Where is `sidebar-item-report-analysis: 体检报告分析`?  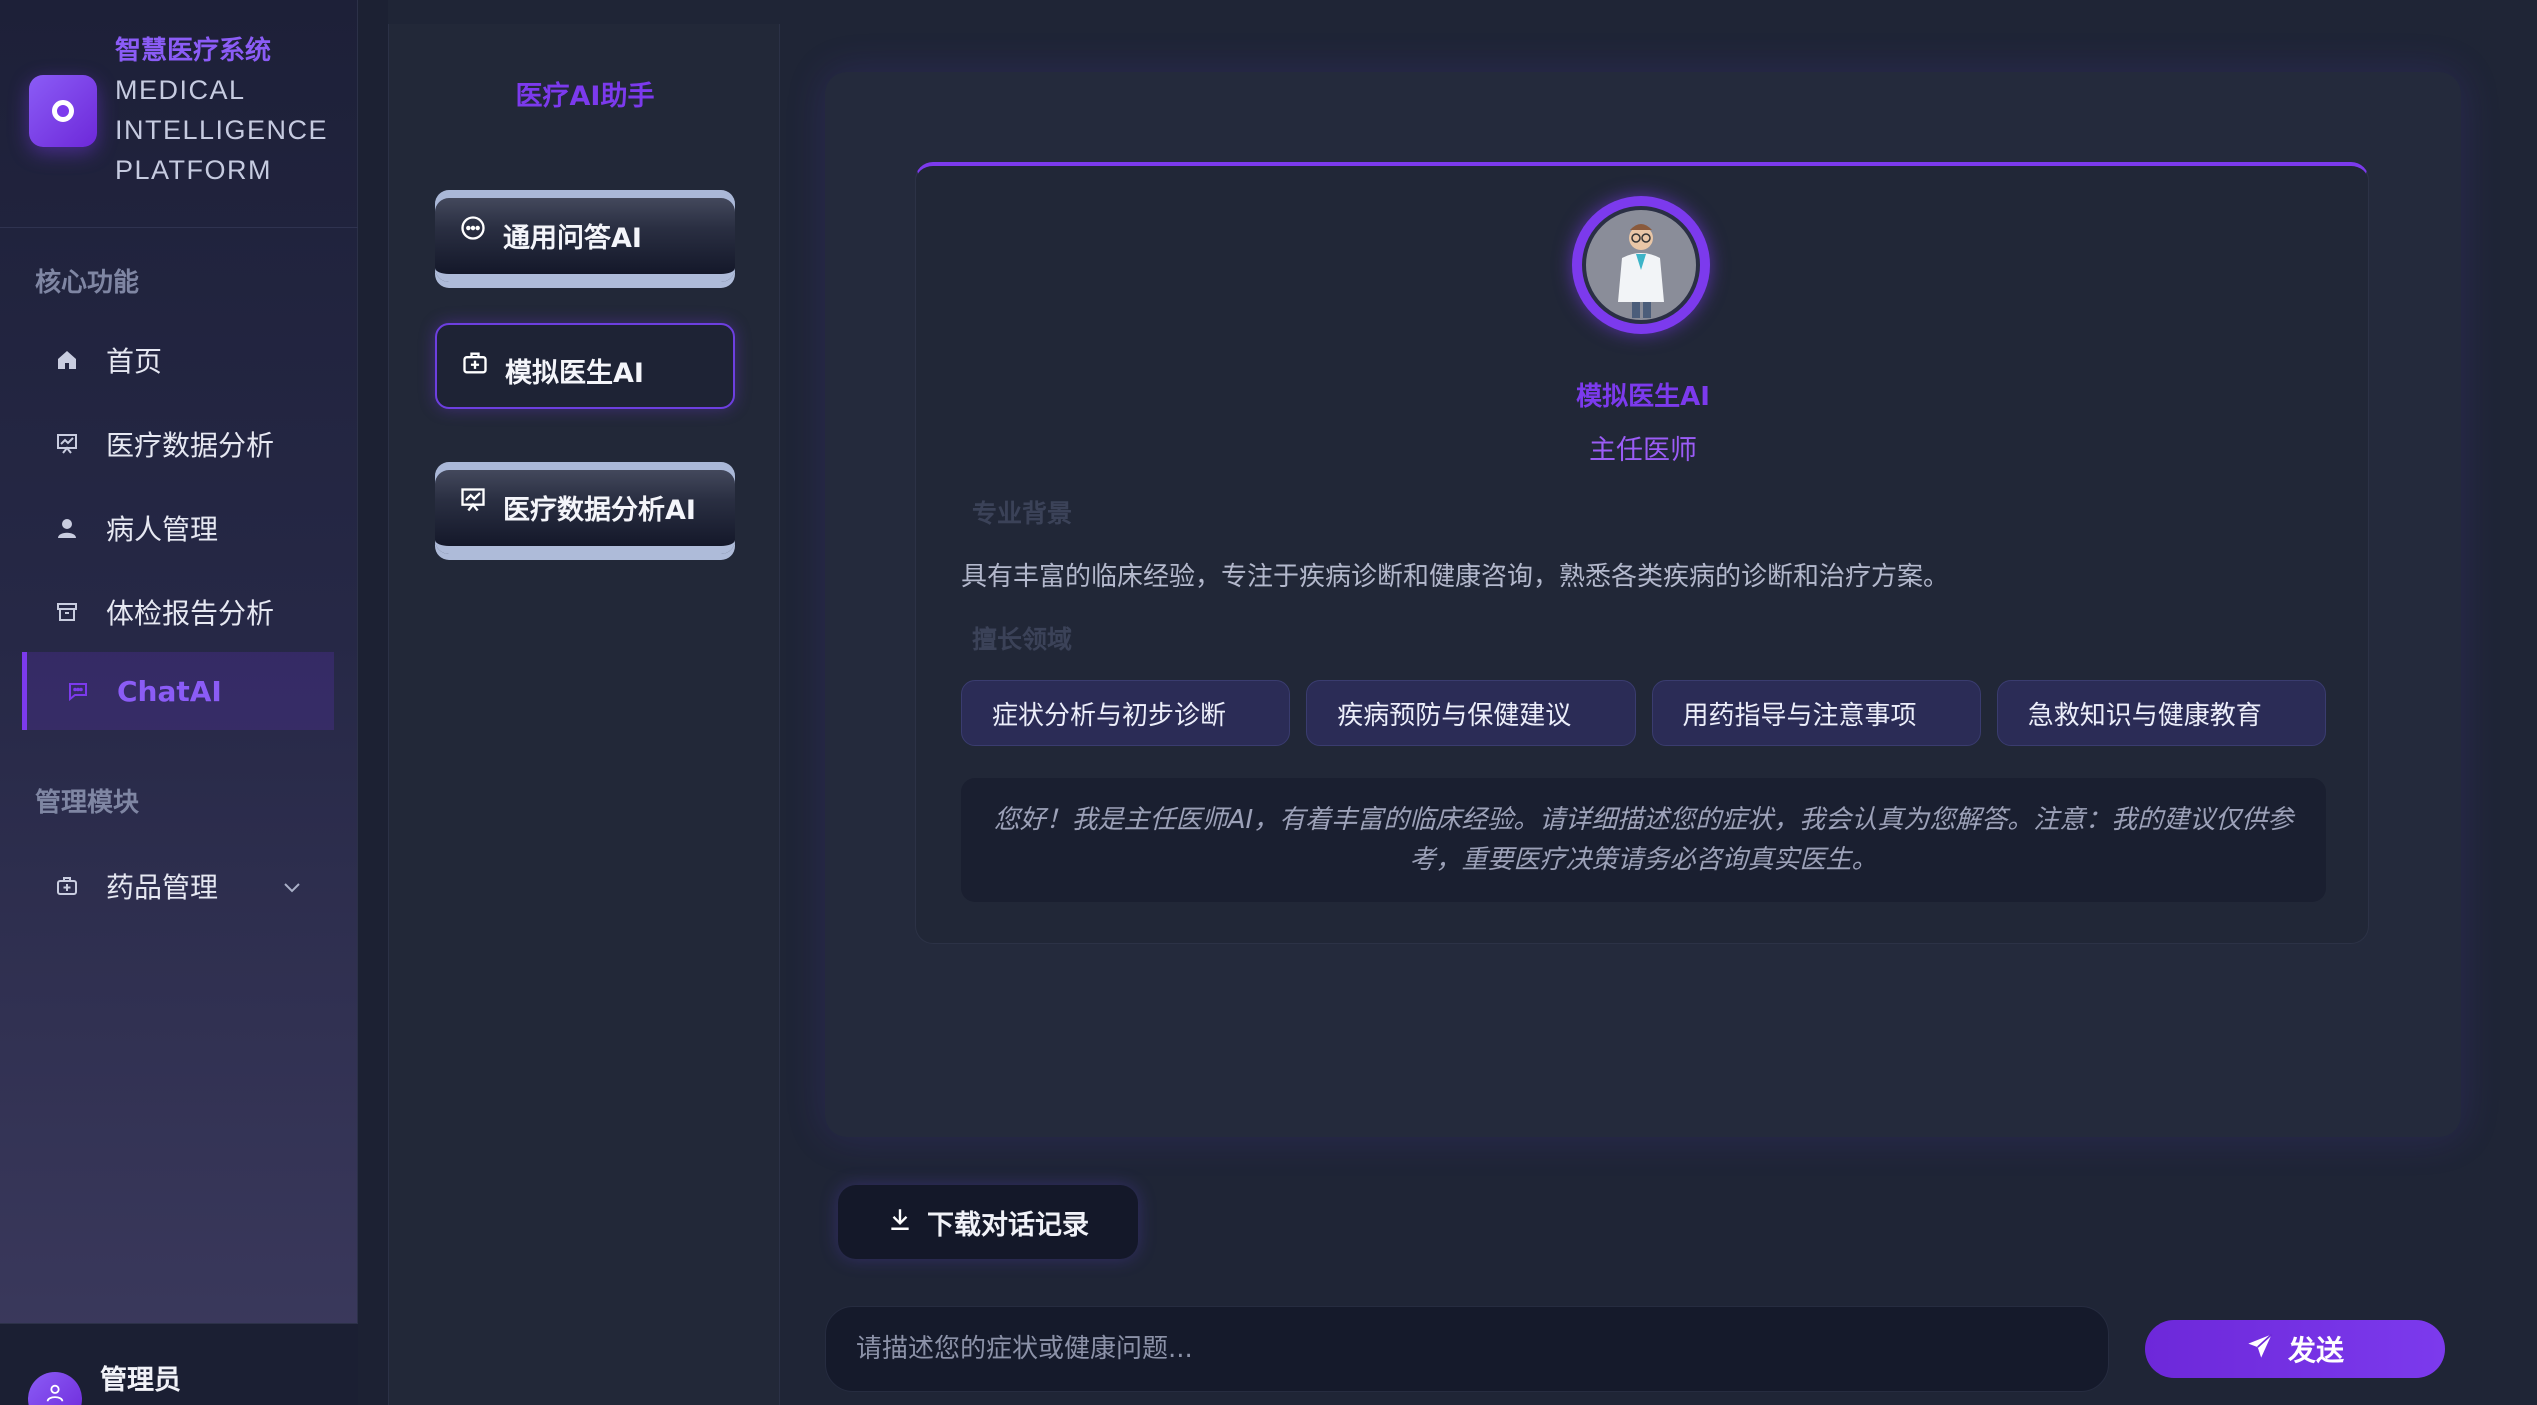
sidebar-item-report-analysis: 体检报告分析 is located at coordinates (178, 612).